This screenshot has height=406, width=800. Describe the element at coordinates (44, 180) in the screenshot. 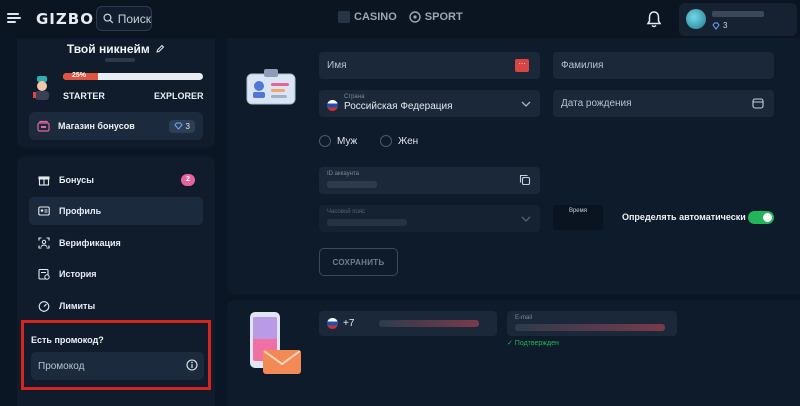

I see `gift-icon` at that location.